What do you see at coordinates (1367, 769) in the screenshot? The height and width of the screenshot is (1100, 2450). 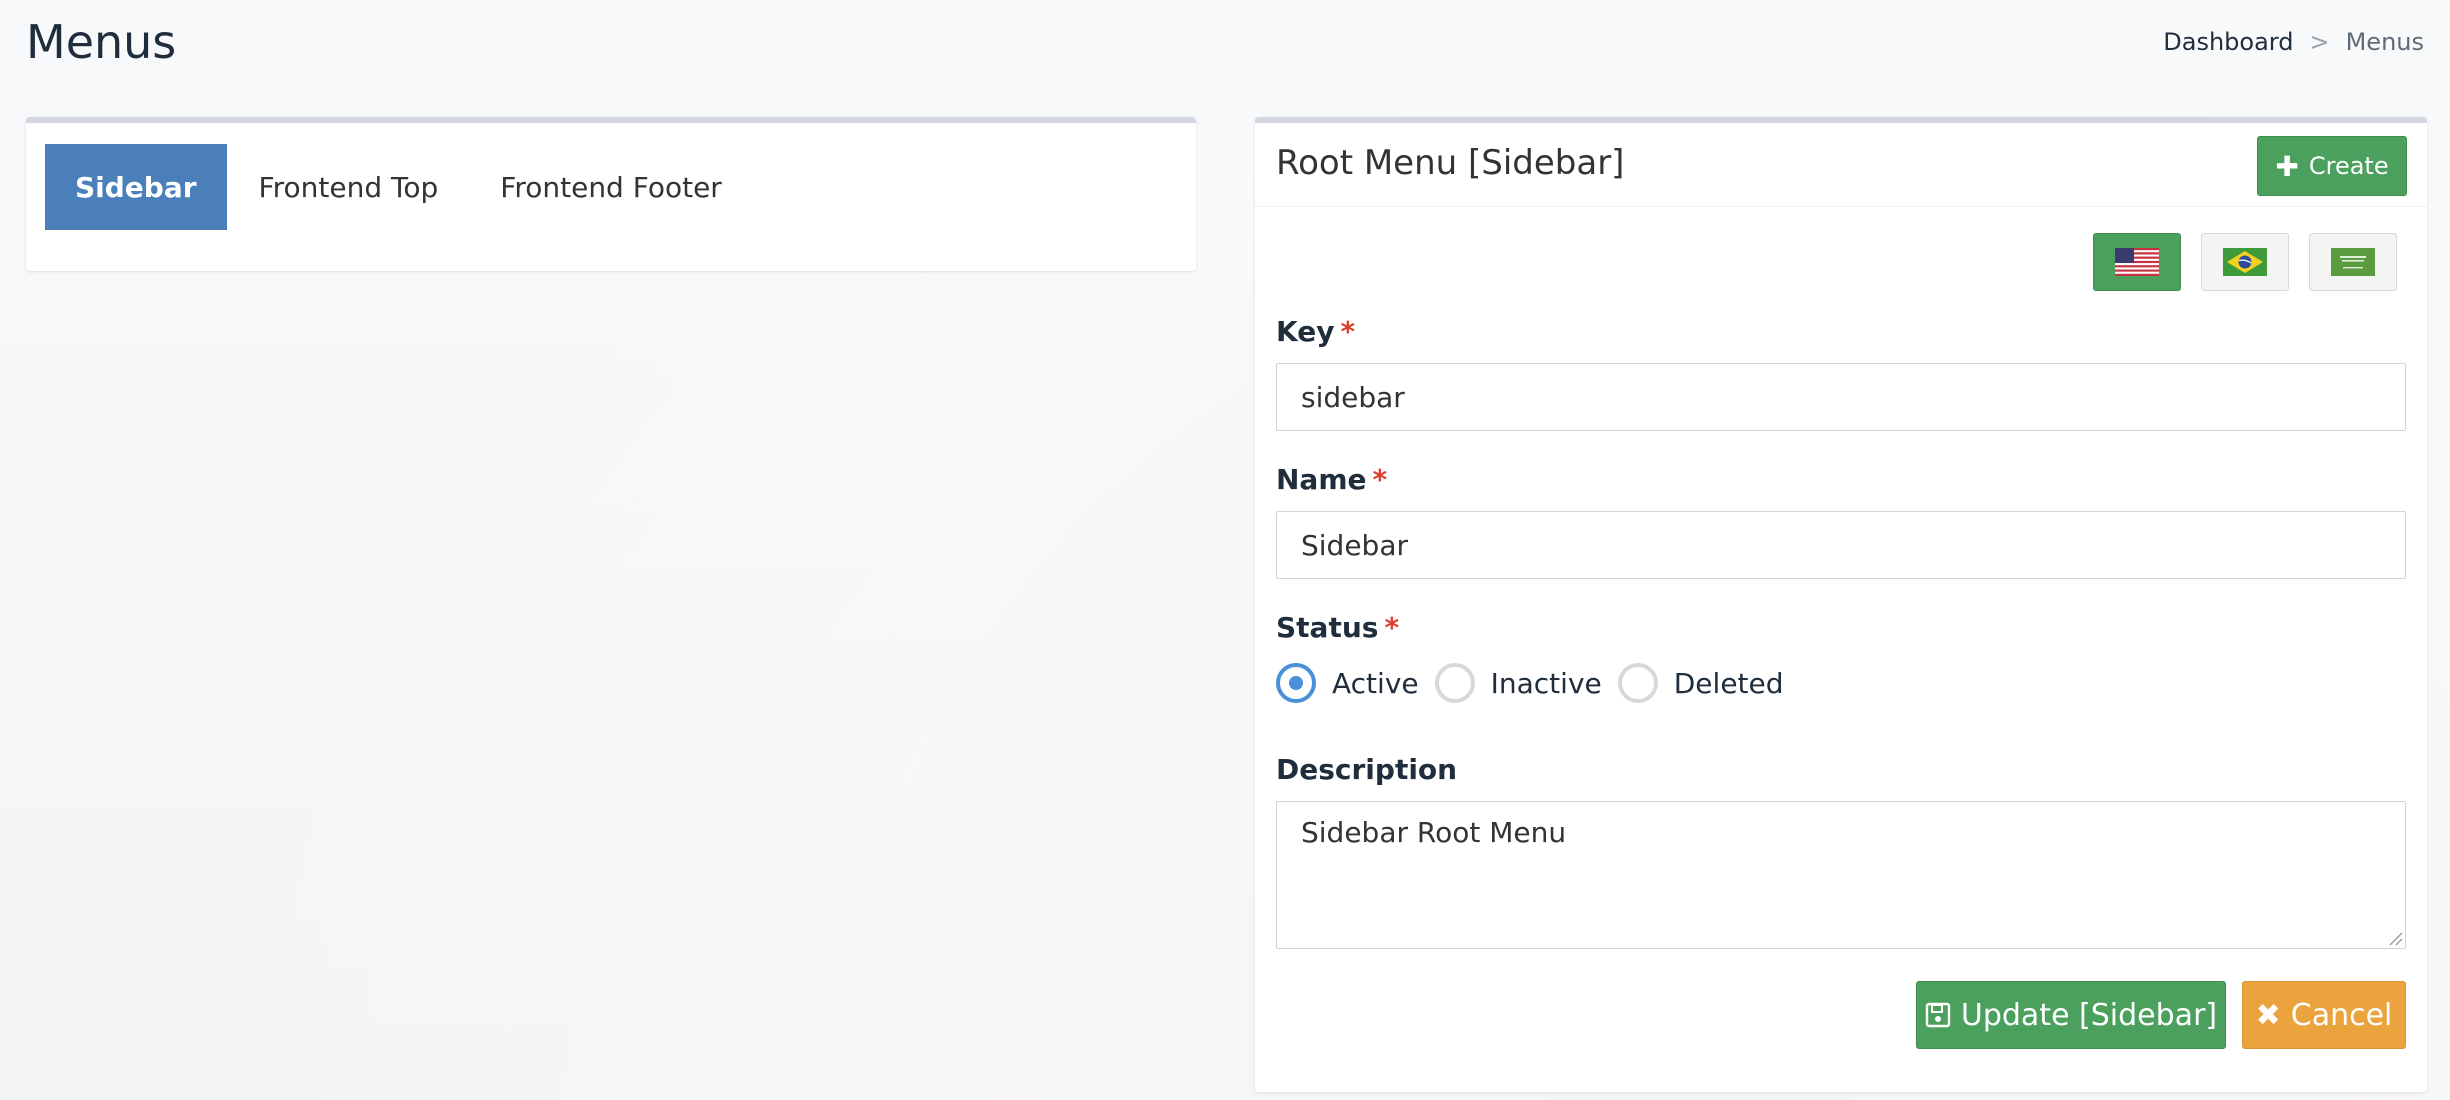 I see `description-label: Description` at bounding box center [1367, 769].